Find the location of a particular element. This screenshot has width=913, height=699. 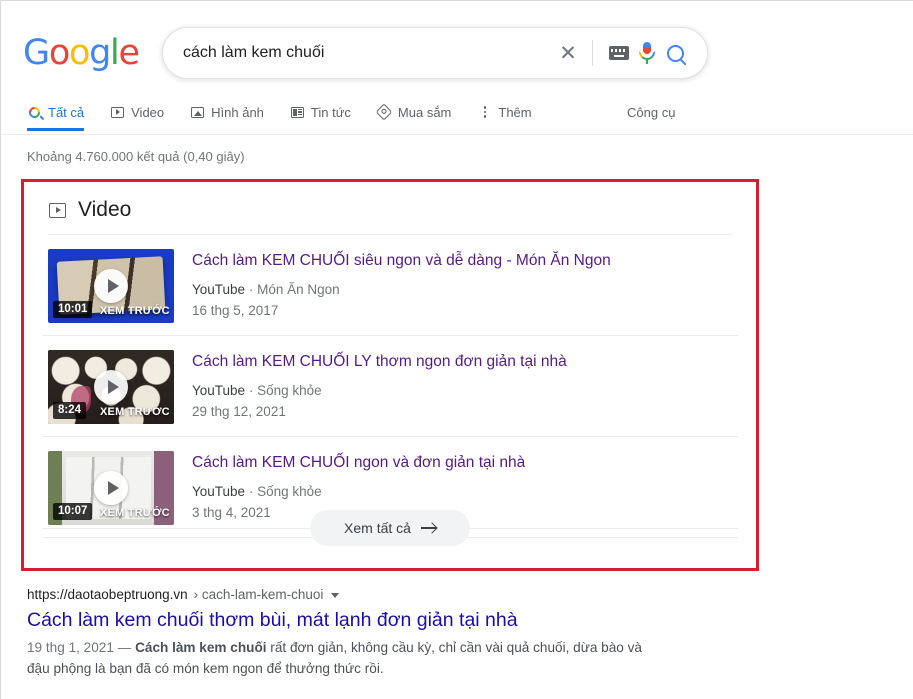

snippet-highlight: Cách làm kem chuối is located at coordinates (201, 647).